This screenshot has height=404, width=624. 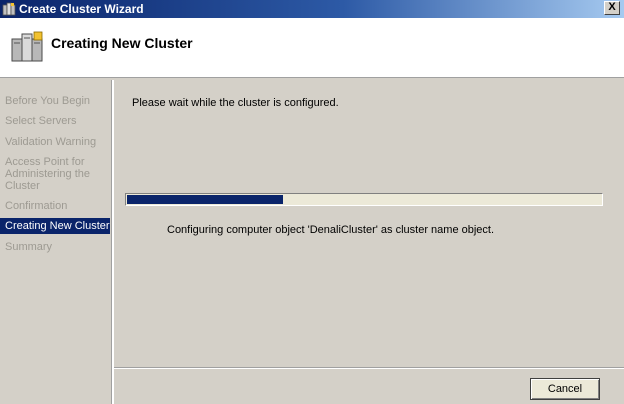 I want to click on nav-step-before-you-begin: Before You Begin, so click(x=48, y=101).